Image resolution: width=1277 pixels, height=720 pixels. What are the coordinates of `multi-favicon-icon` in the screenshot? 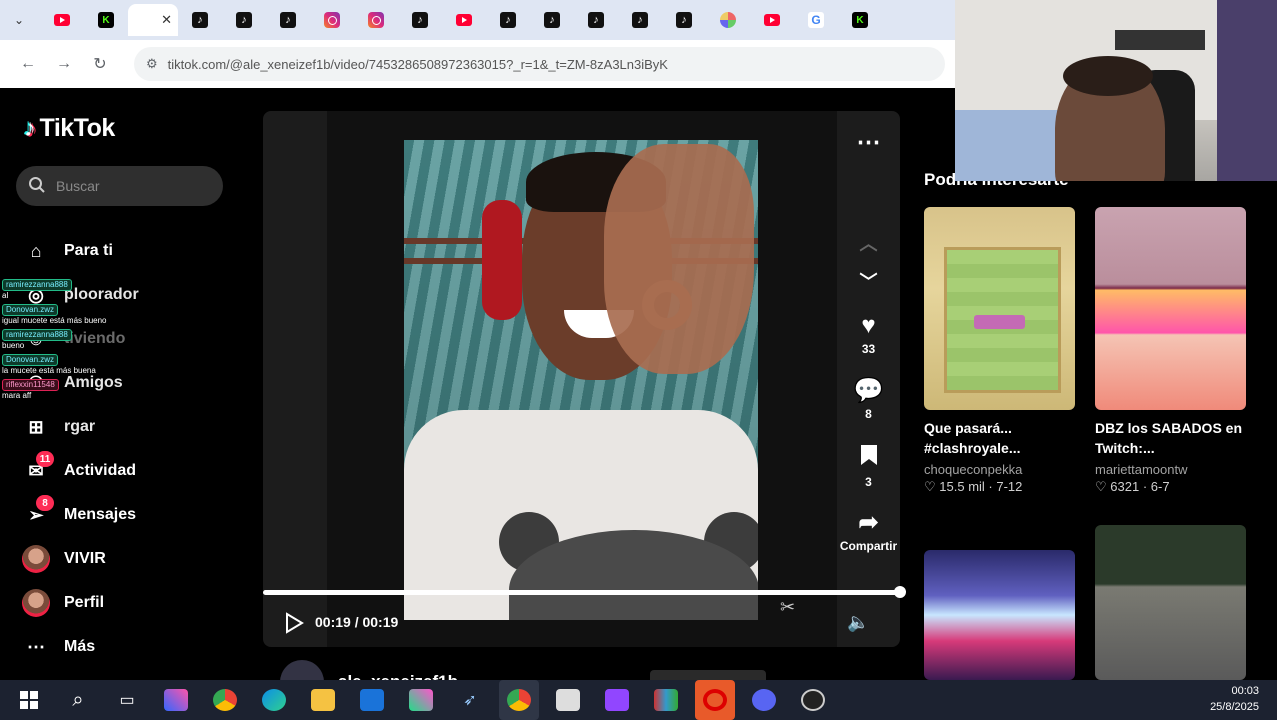 It's located at (728, 20).